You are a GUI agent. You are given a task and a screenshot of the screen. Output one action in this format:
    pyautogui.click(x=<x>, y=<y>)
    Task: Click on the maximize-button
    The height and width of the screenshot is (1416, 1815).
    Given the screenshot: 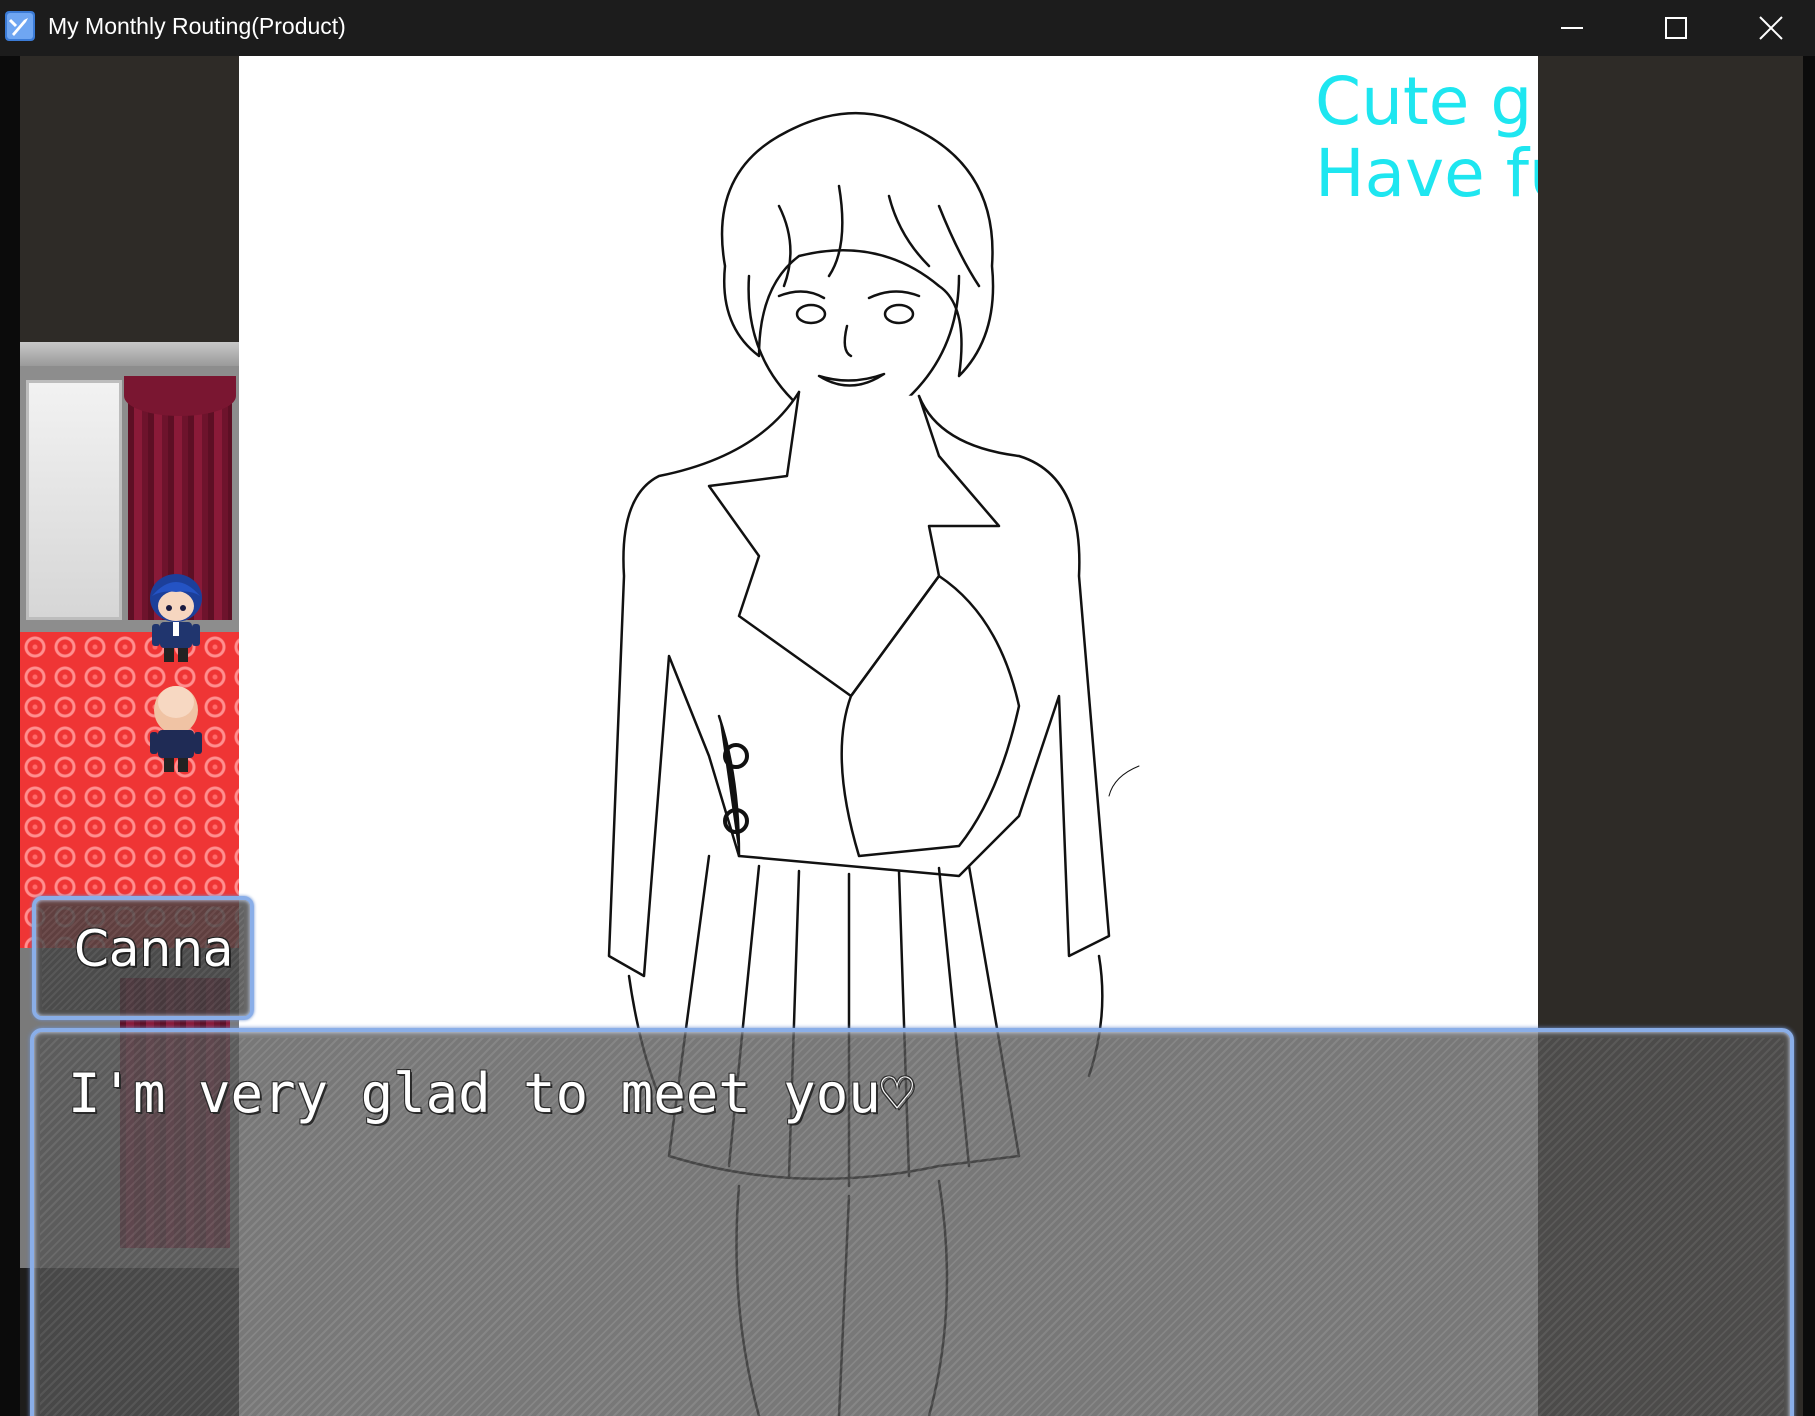 What is the action you would take?
    pyautogui.click(x=1676, y=28)
    